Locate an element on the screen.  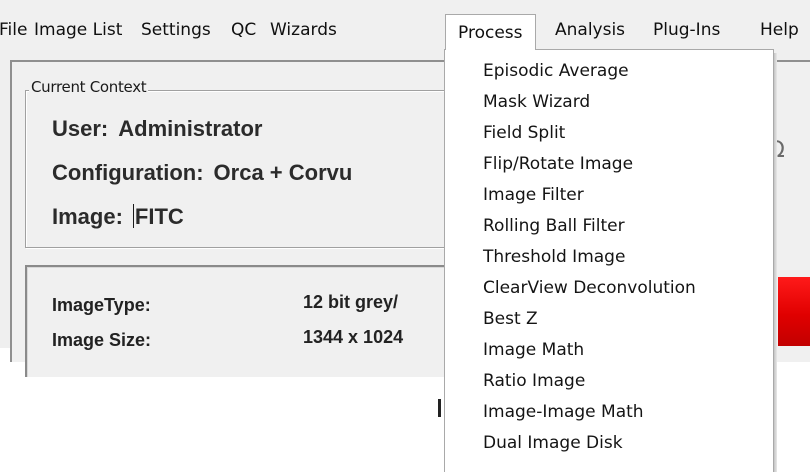
process-item-best-z: Best Z is located at coordinates (510, 319).